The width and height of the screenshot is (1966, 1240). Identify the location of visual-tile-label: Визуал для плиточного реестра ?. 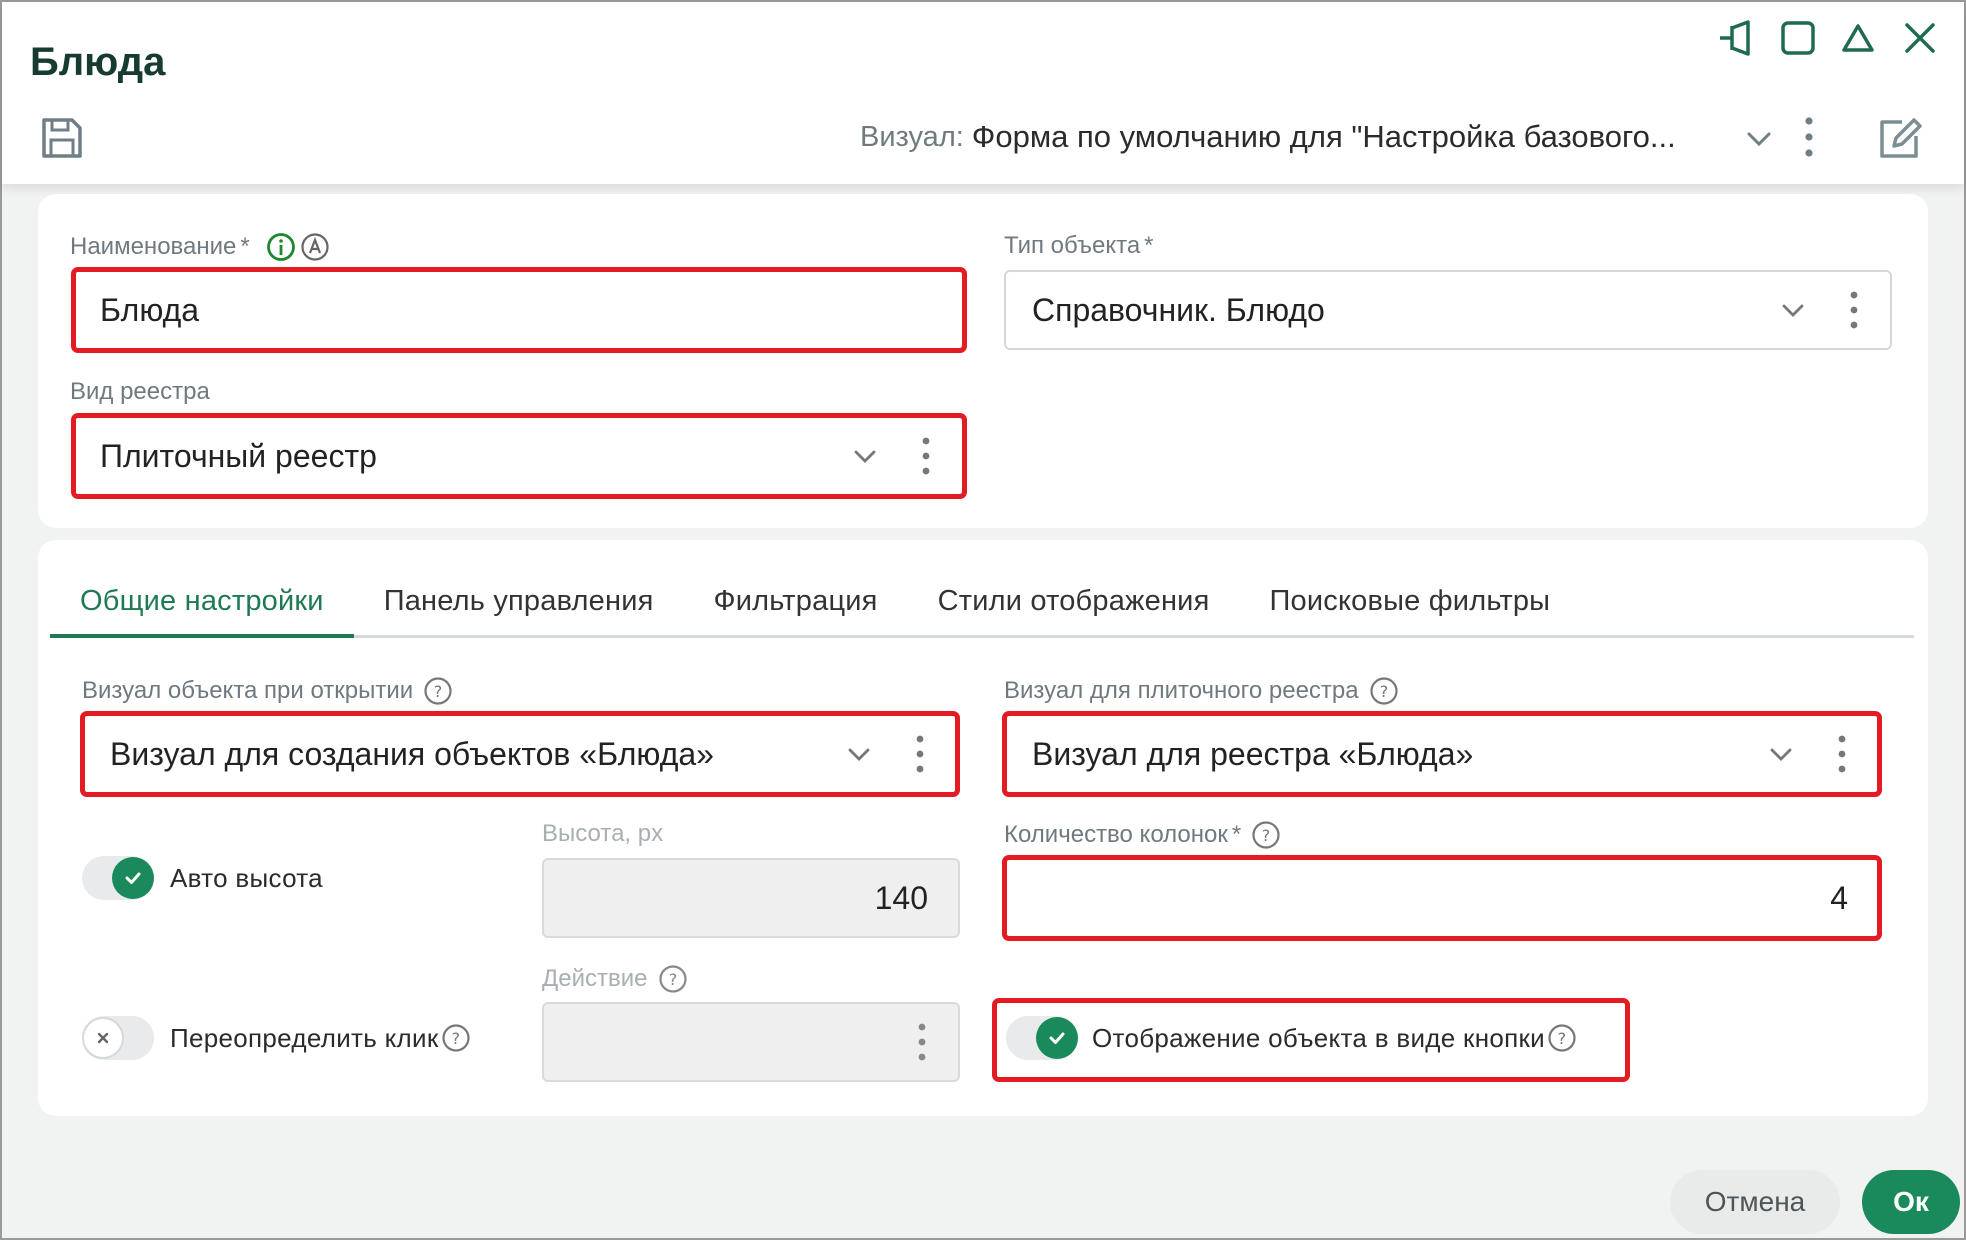
(1201, 691).